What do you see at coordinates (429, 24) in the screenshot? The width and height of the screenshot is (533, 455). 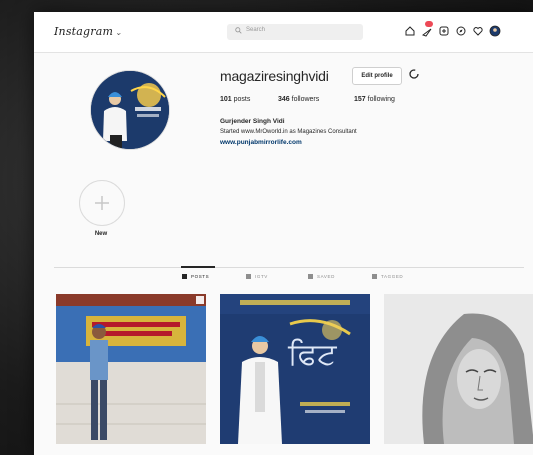 I see `notification-badge` at bounding box center [429, 24].